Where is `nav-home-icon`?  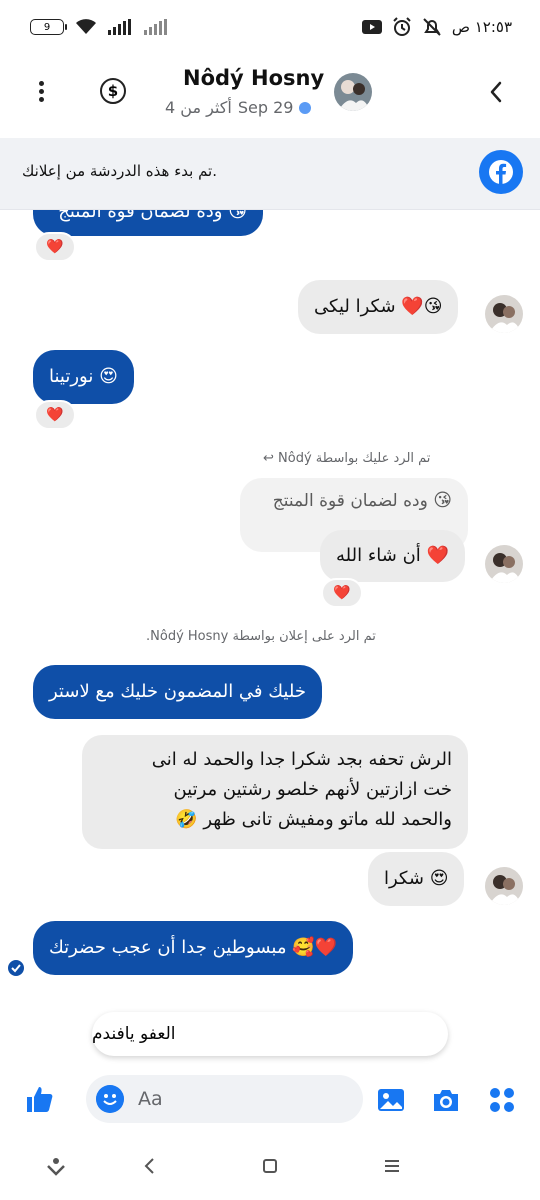
nav-home-icon is located at coordinates (270, 1166).